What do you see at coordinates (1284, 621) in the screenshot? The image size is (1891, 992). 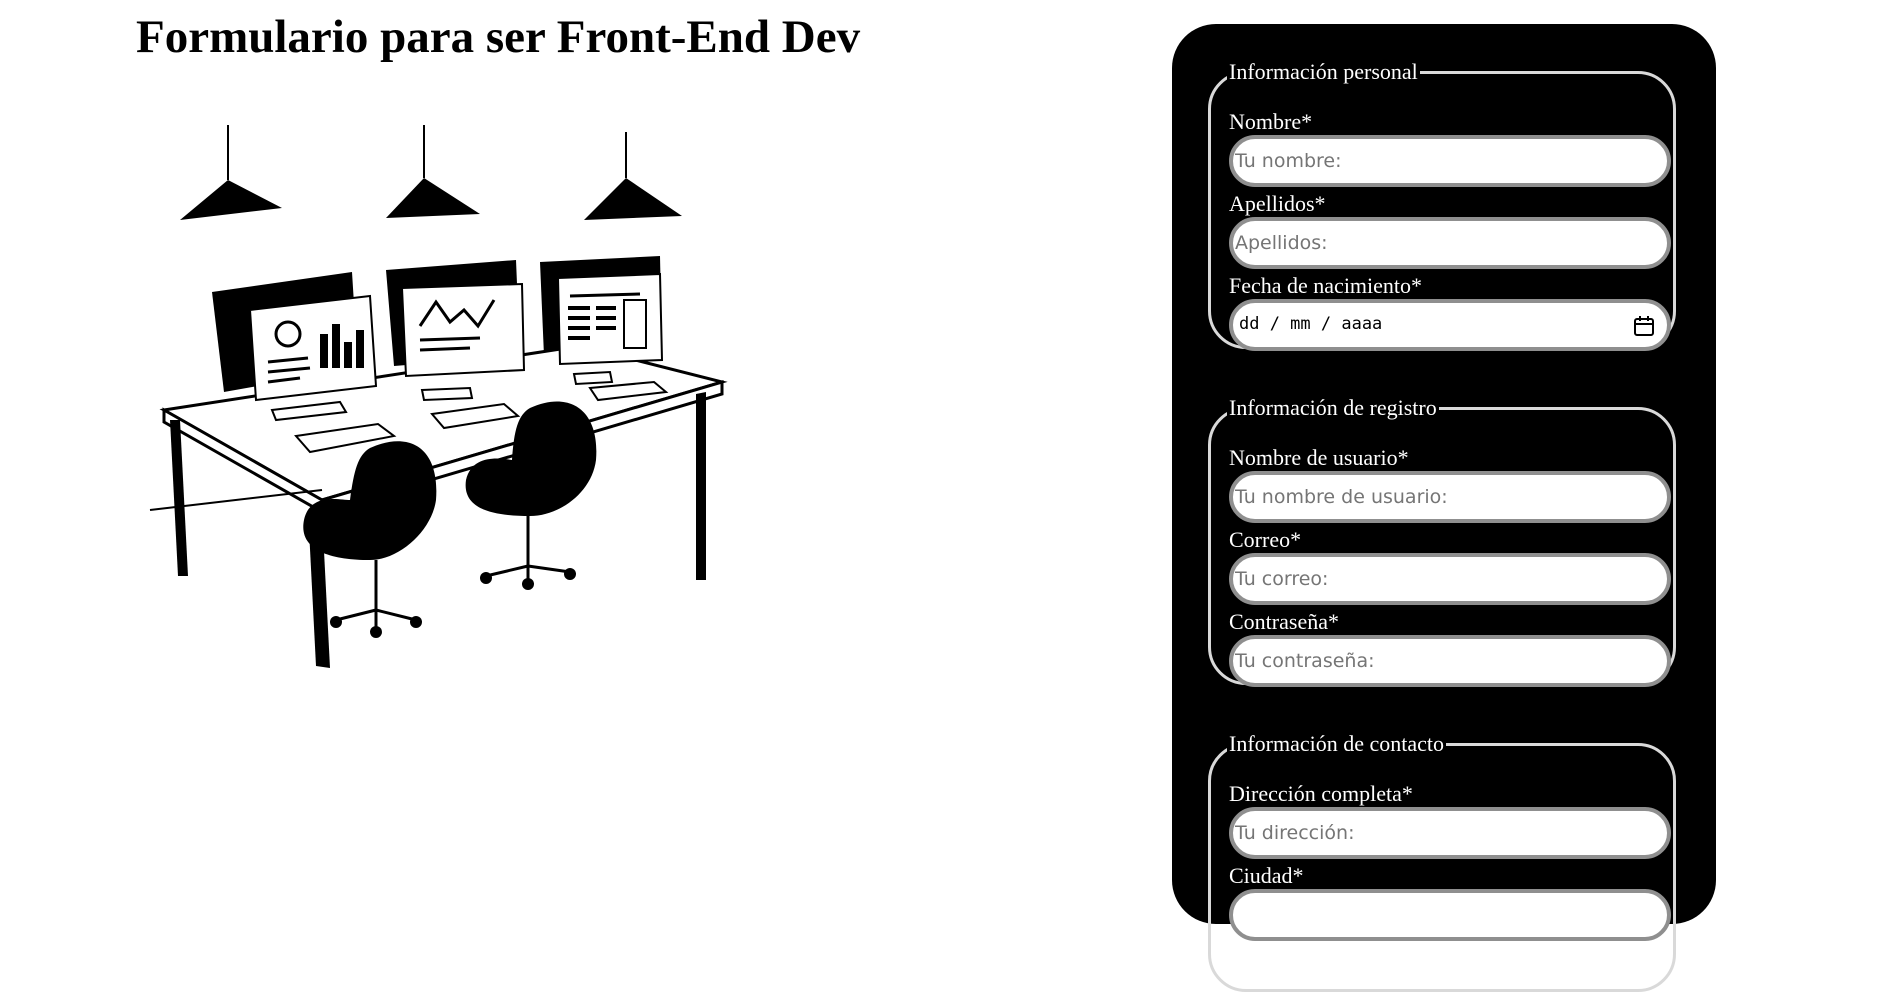 I see `contrasena-label: Contraseña*` at bounding box center [1284, 621].